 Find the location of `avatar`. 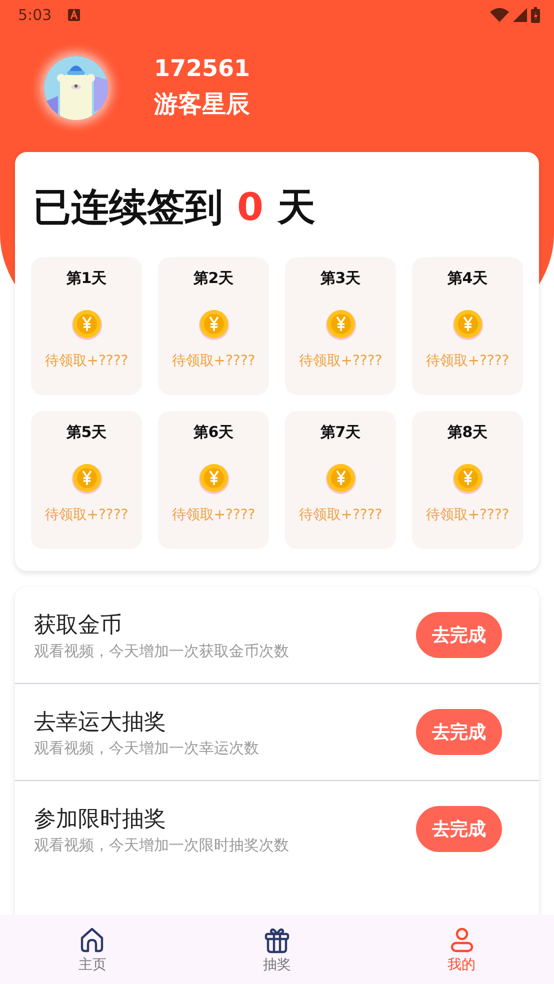

avatar is located at coordinates (76, 88).